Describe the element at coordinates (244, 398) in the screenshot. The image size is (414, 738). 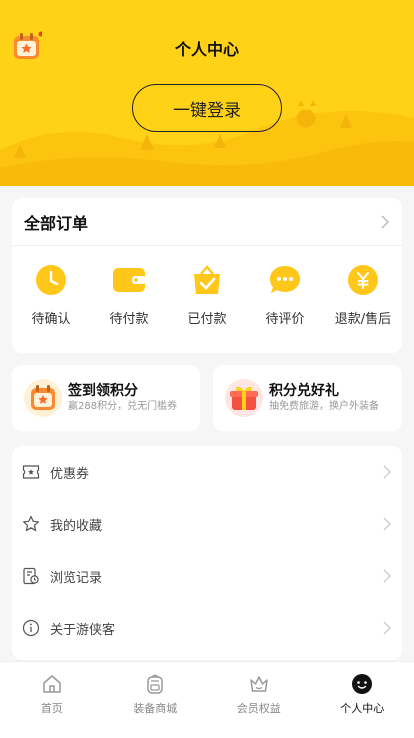
I see `gift-icon` at that location.